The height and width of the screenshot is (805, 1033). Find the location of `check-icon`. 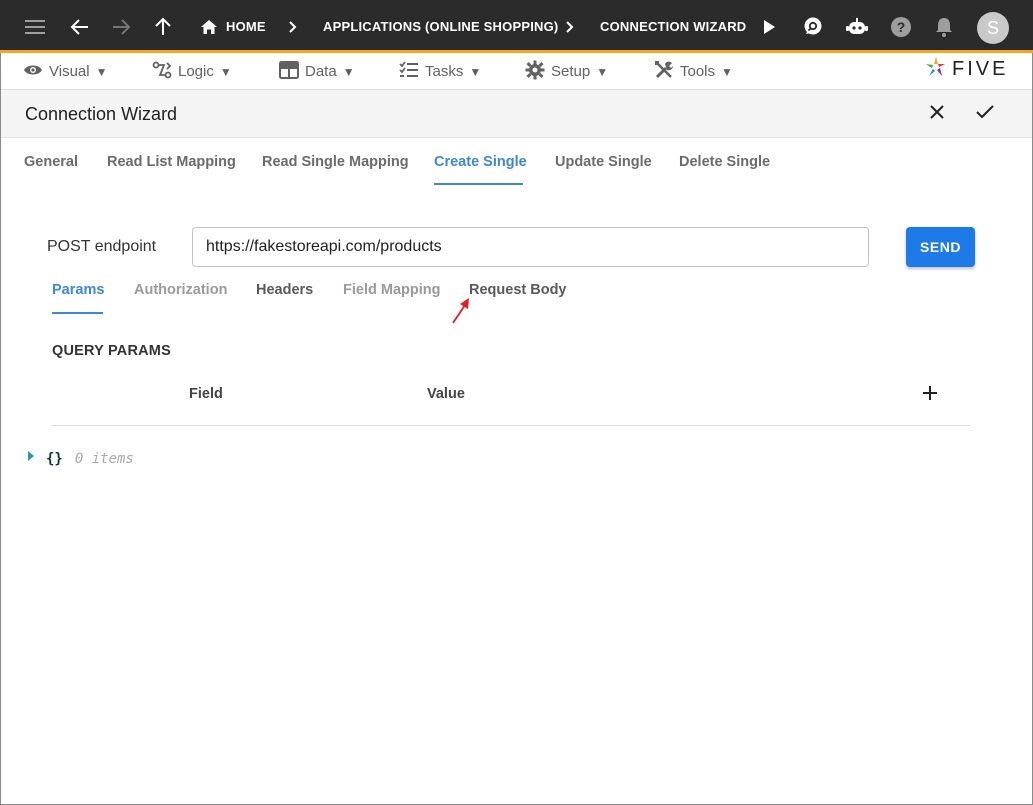

check-icon is located at coordinates (985, 114).